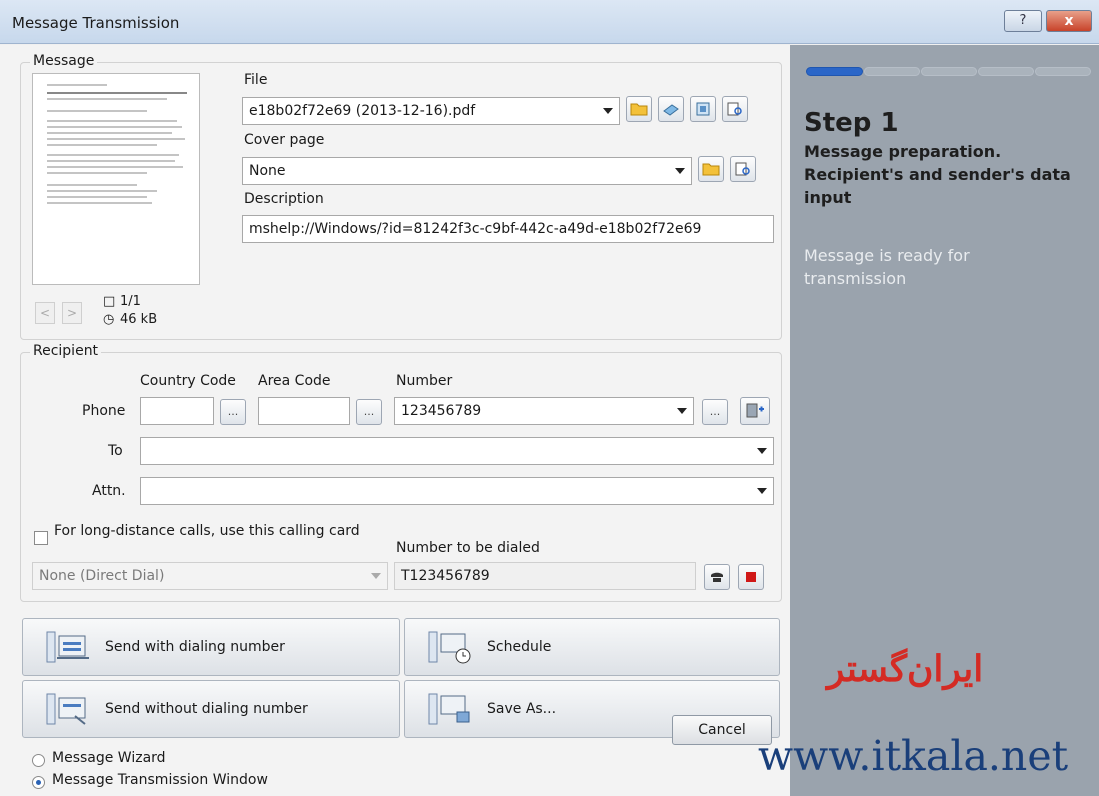 The image size is (1099, 796). What do you see at coordinates (64, 61) in the screenshot?
I see `message-legend: Message` at bounding box center [64, 61].